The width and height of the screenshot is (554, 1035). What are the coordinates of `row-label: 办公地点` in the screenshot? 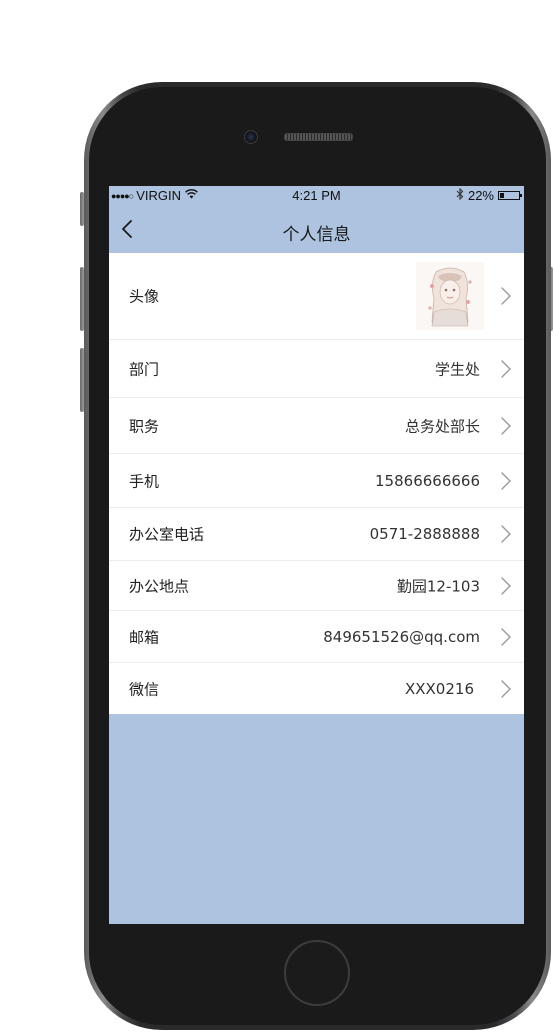 It's located at (159, 586).